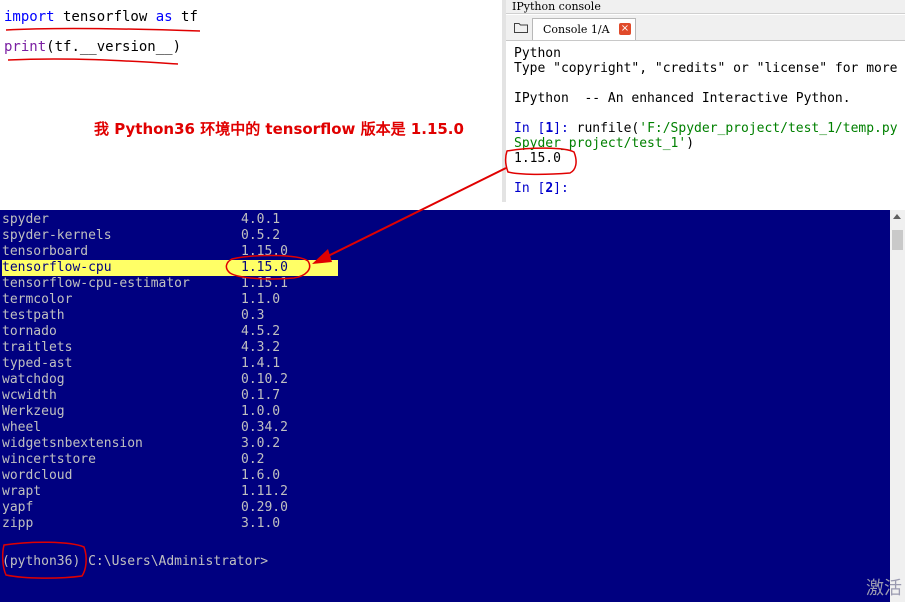 Image resolution: width=905 pixels, height=602 pixels. Describe the element at coordinates (45, 251) in the screenshot. I see `package-name: tensorboard` at that location.